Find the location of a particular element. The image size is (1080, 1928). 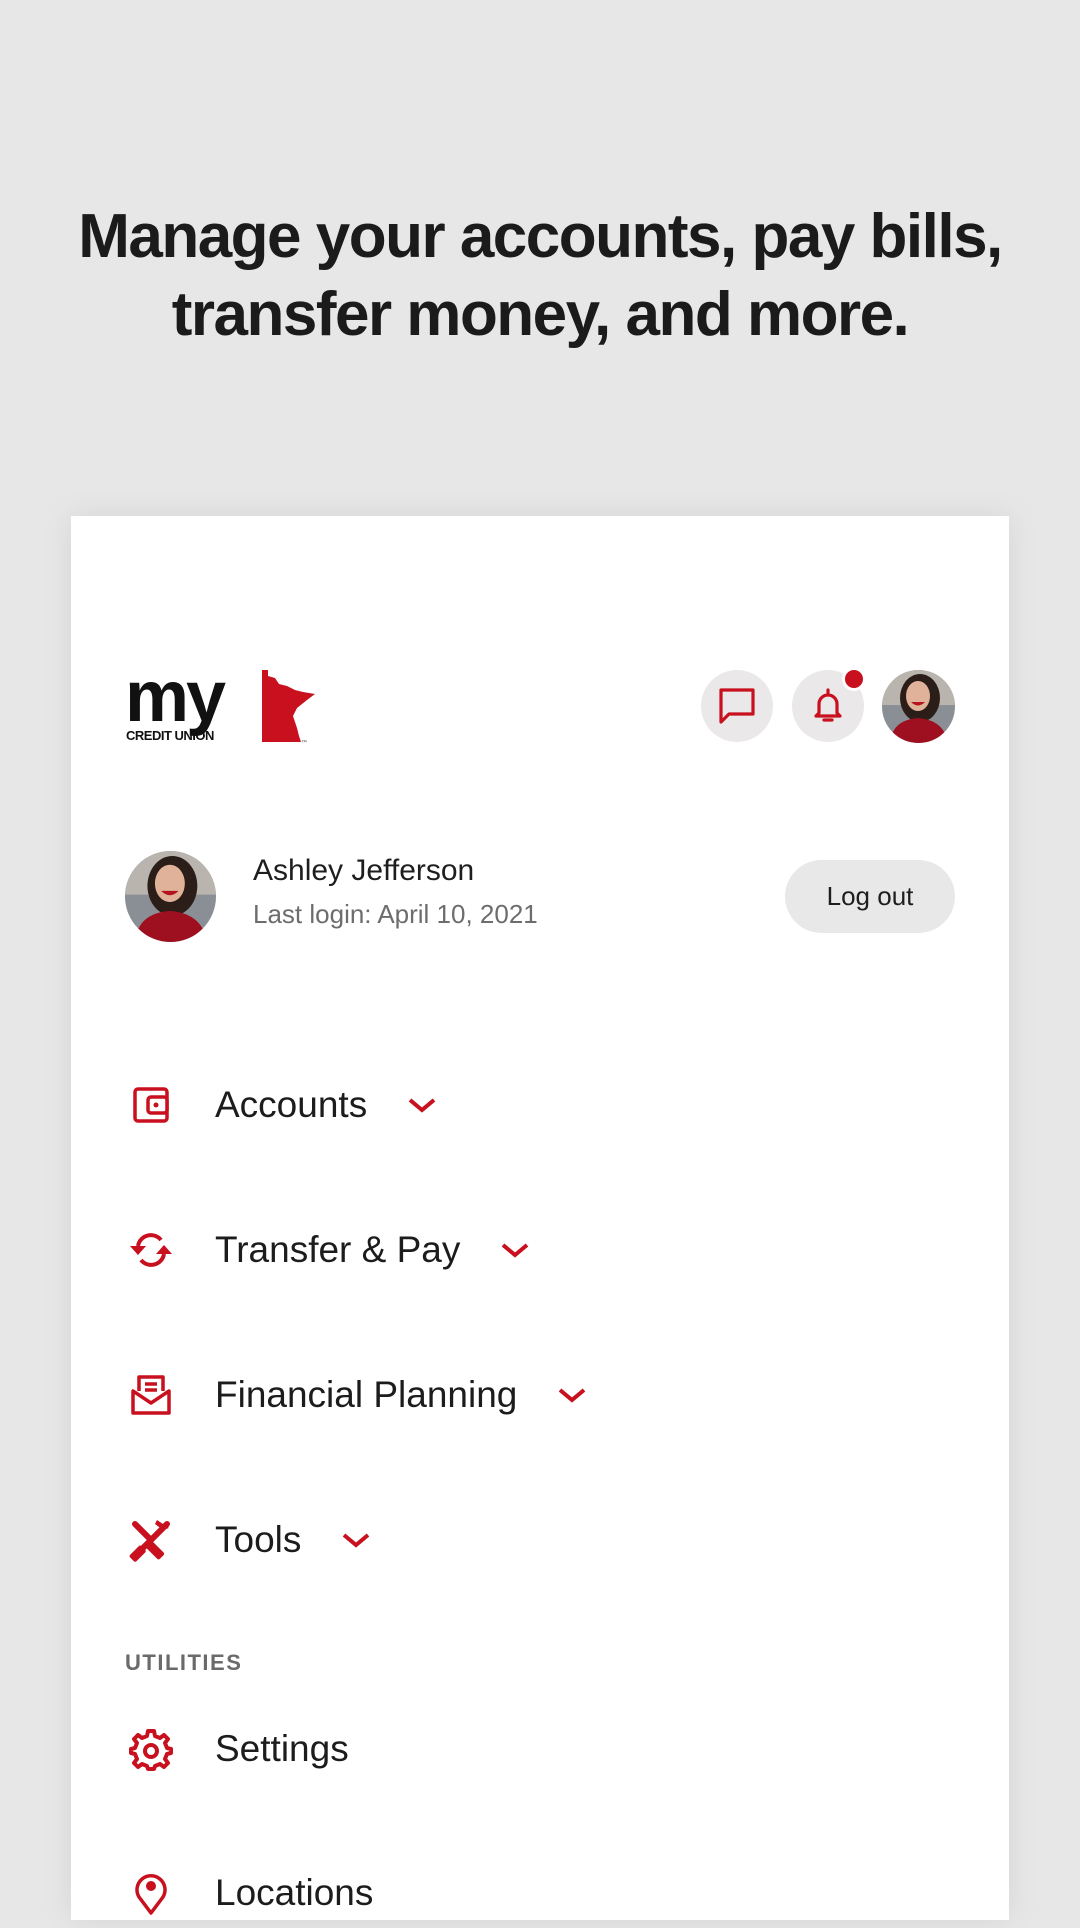

profile-avatar-button is located at coordinates (918, 706).